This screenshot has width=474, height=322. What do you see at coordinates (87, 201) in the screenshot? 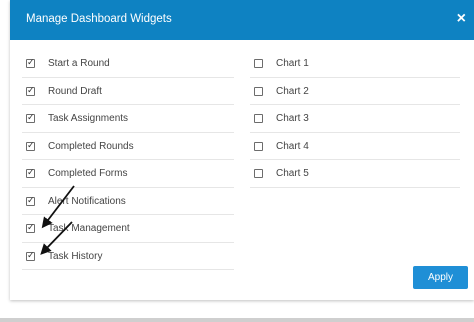
I see `widget-label: Alert Notifications` at bounding box center [87, 201].